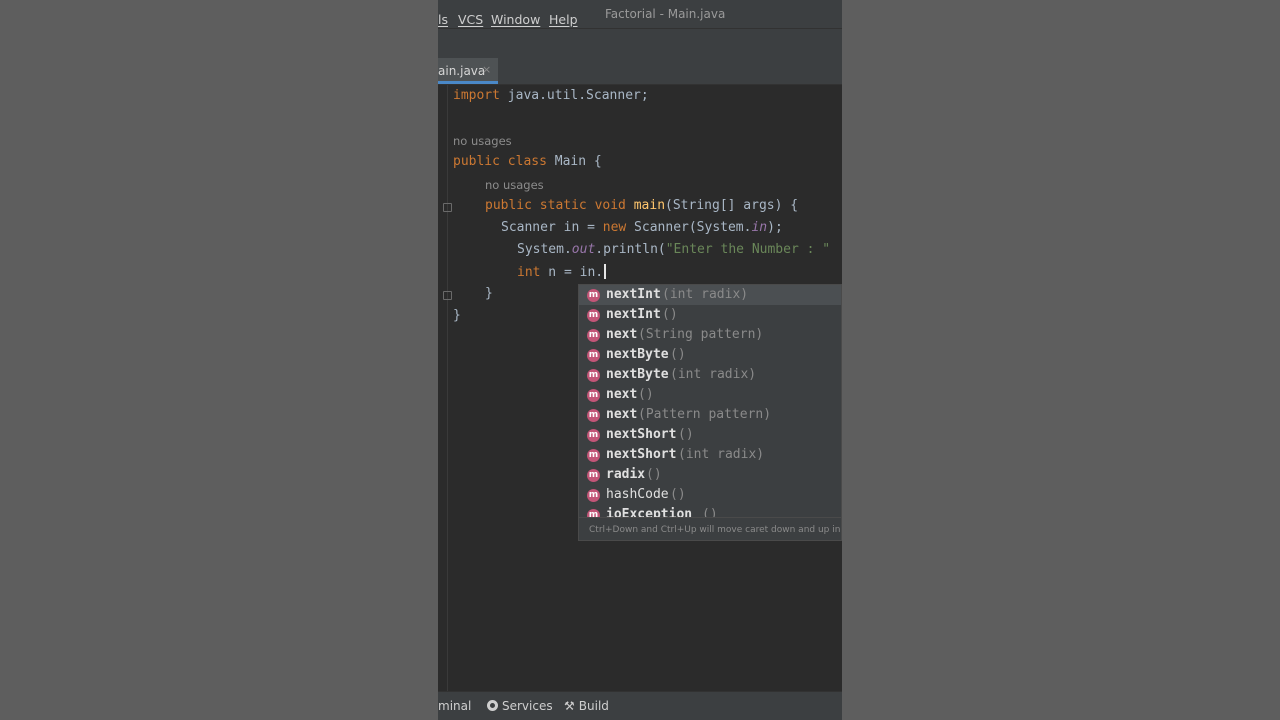  What do you see at coordinates (527, 161) in the screenshot?
I see `code-line-class: public class Main {` at bounding box center [527, 161].